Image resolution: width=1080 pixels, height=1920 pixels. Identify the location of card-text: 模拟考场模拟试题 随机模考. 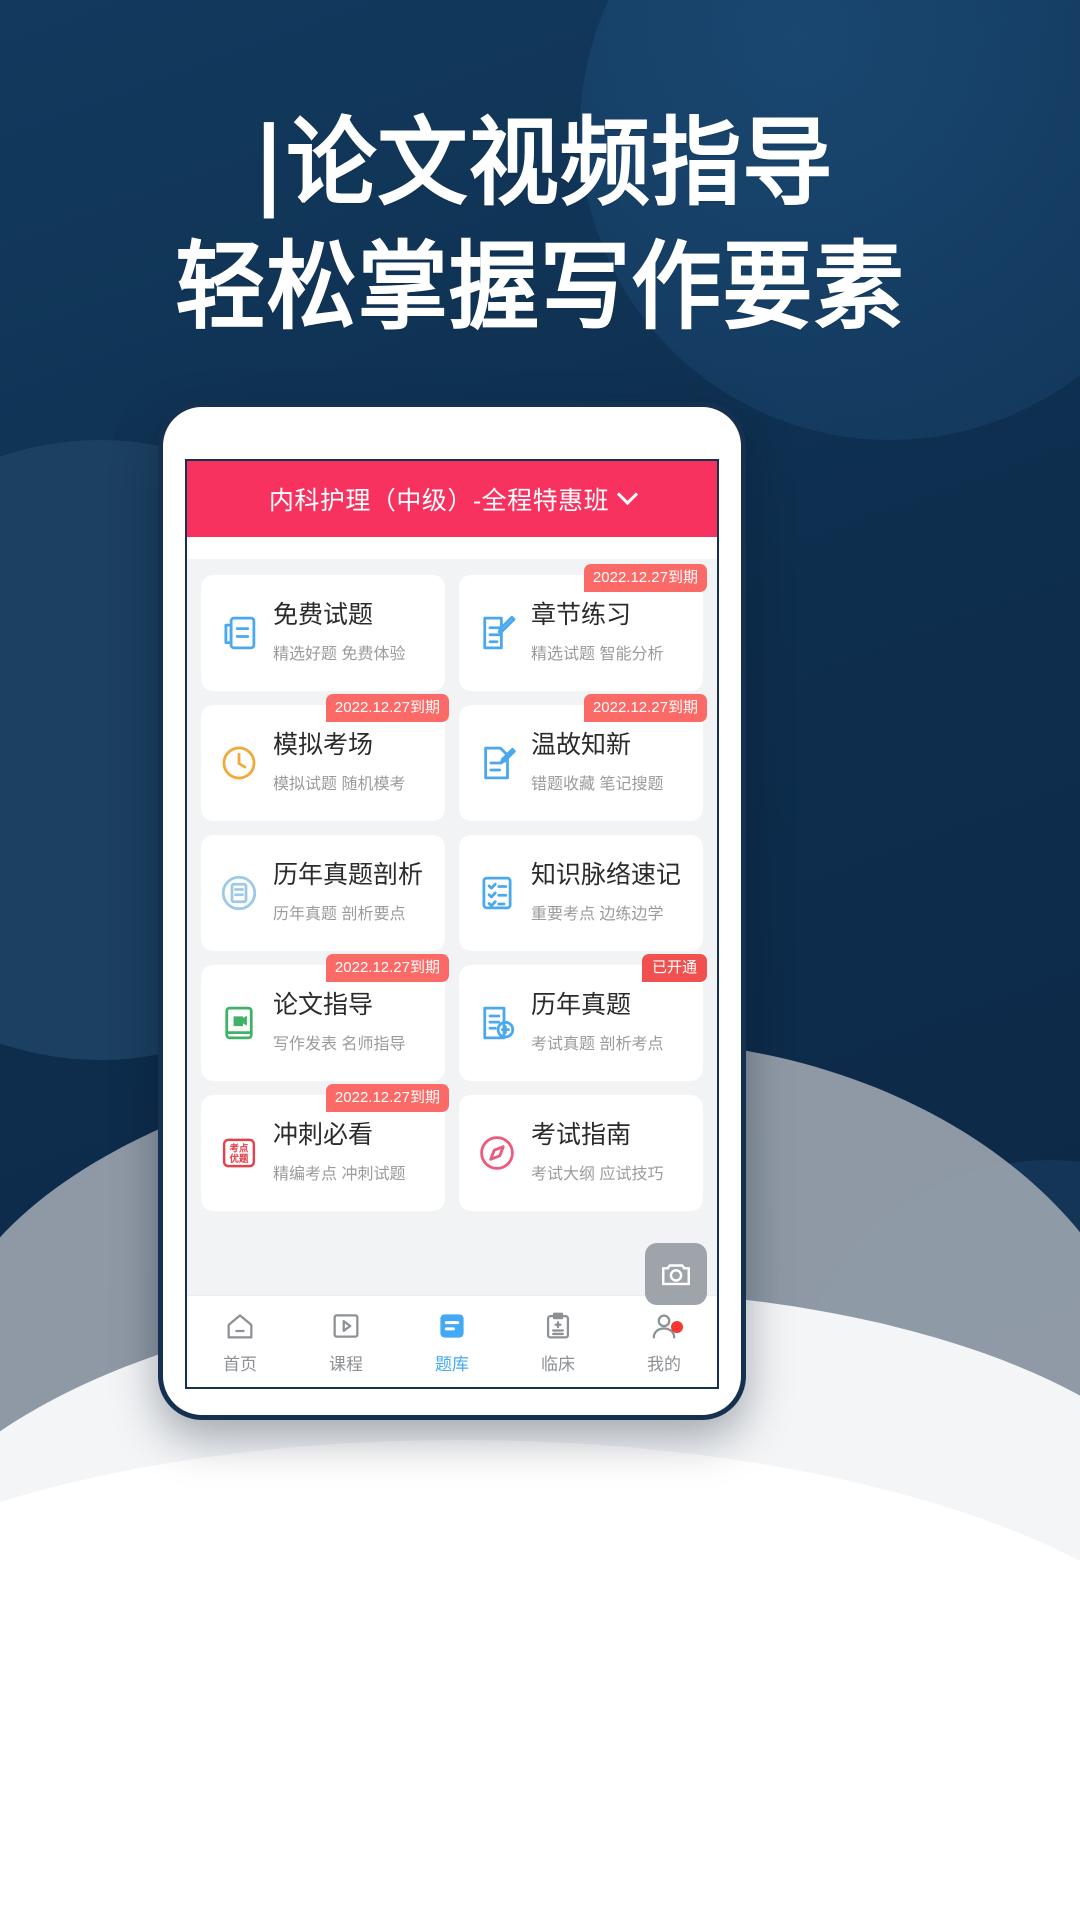
(339, 762).